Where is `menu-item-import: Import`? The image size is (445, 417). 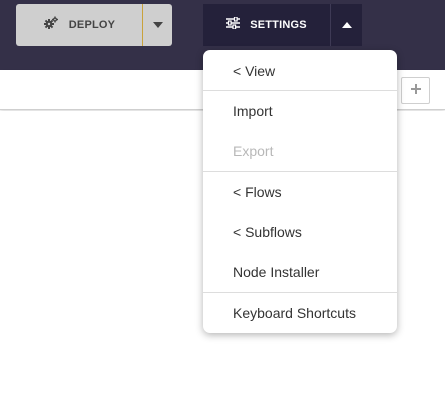
menu-item-import: Import is located at coordinates (300, 111).